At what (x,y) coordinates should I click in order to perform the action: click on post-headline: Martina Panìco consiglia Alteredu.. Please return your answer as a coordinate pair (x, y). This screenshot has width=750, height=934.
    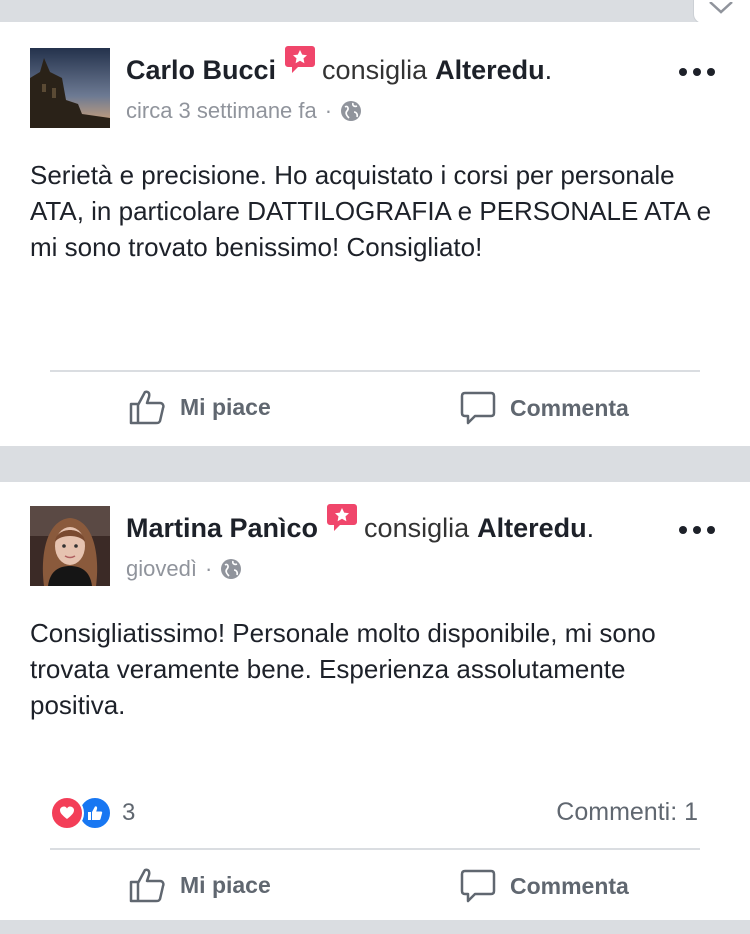
    Looking at the image, I should click on (360, 524).